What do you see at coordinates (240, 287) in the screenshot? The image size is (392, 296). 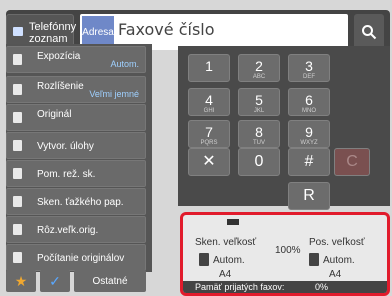 I see `memory-label: Pamäť prijatých faxov:` at bounding box center [240, 287].